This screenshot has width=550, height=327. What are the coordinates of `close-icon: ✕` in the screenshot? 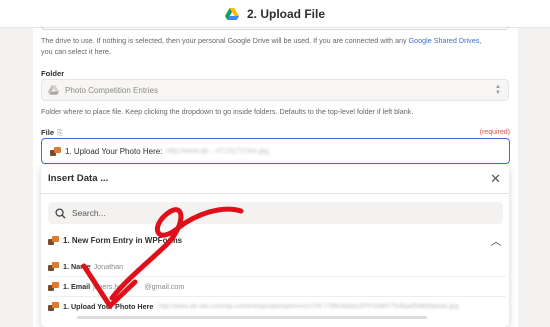 It's located at (495, 179).